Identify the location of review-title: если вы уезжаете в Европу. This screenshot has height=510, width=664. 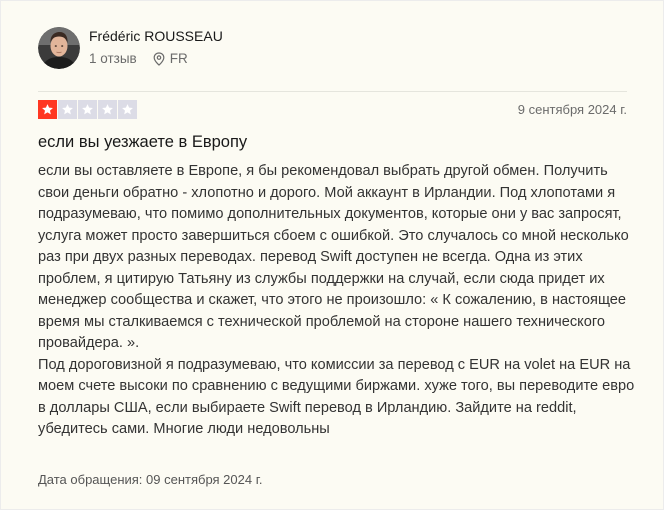
(142, 142).